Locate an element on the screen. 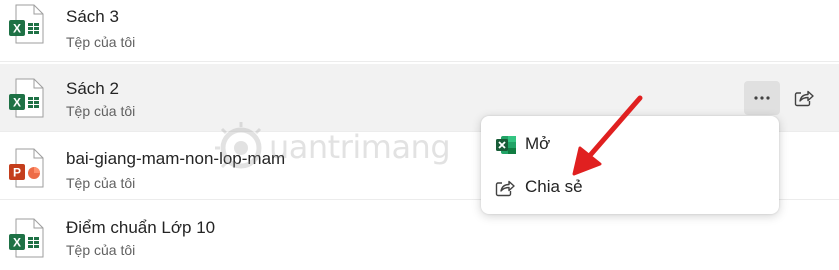 The width and height of the screenshot is (839, 270). more-options-button is located at coordinates (762, 98).